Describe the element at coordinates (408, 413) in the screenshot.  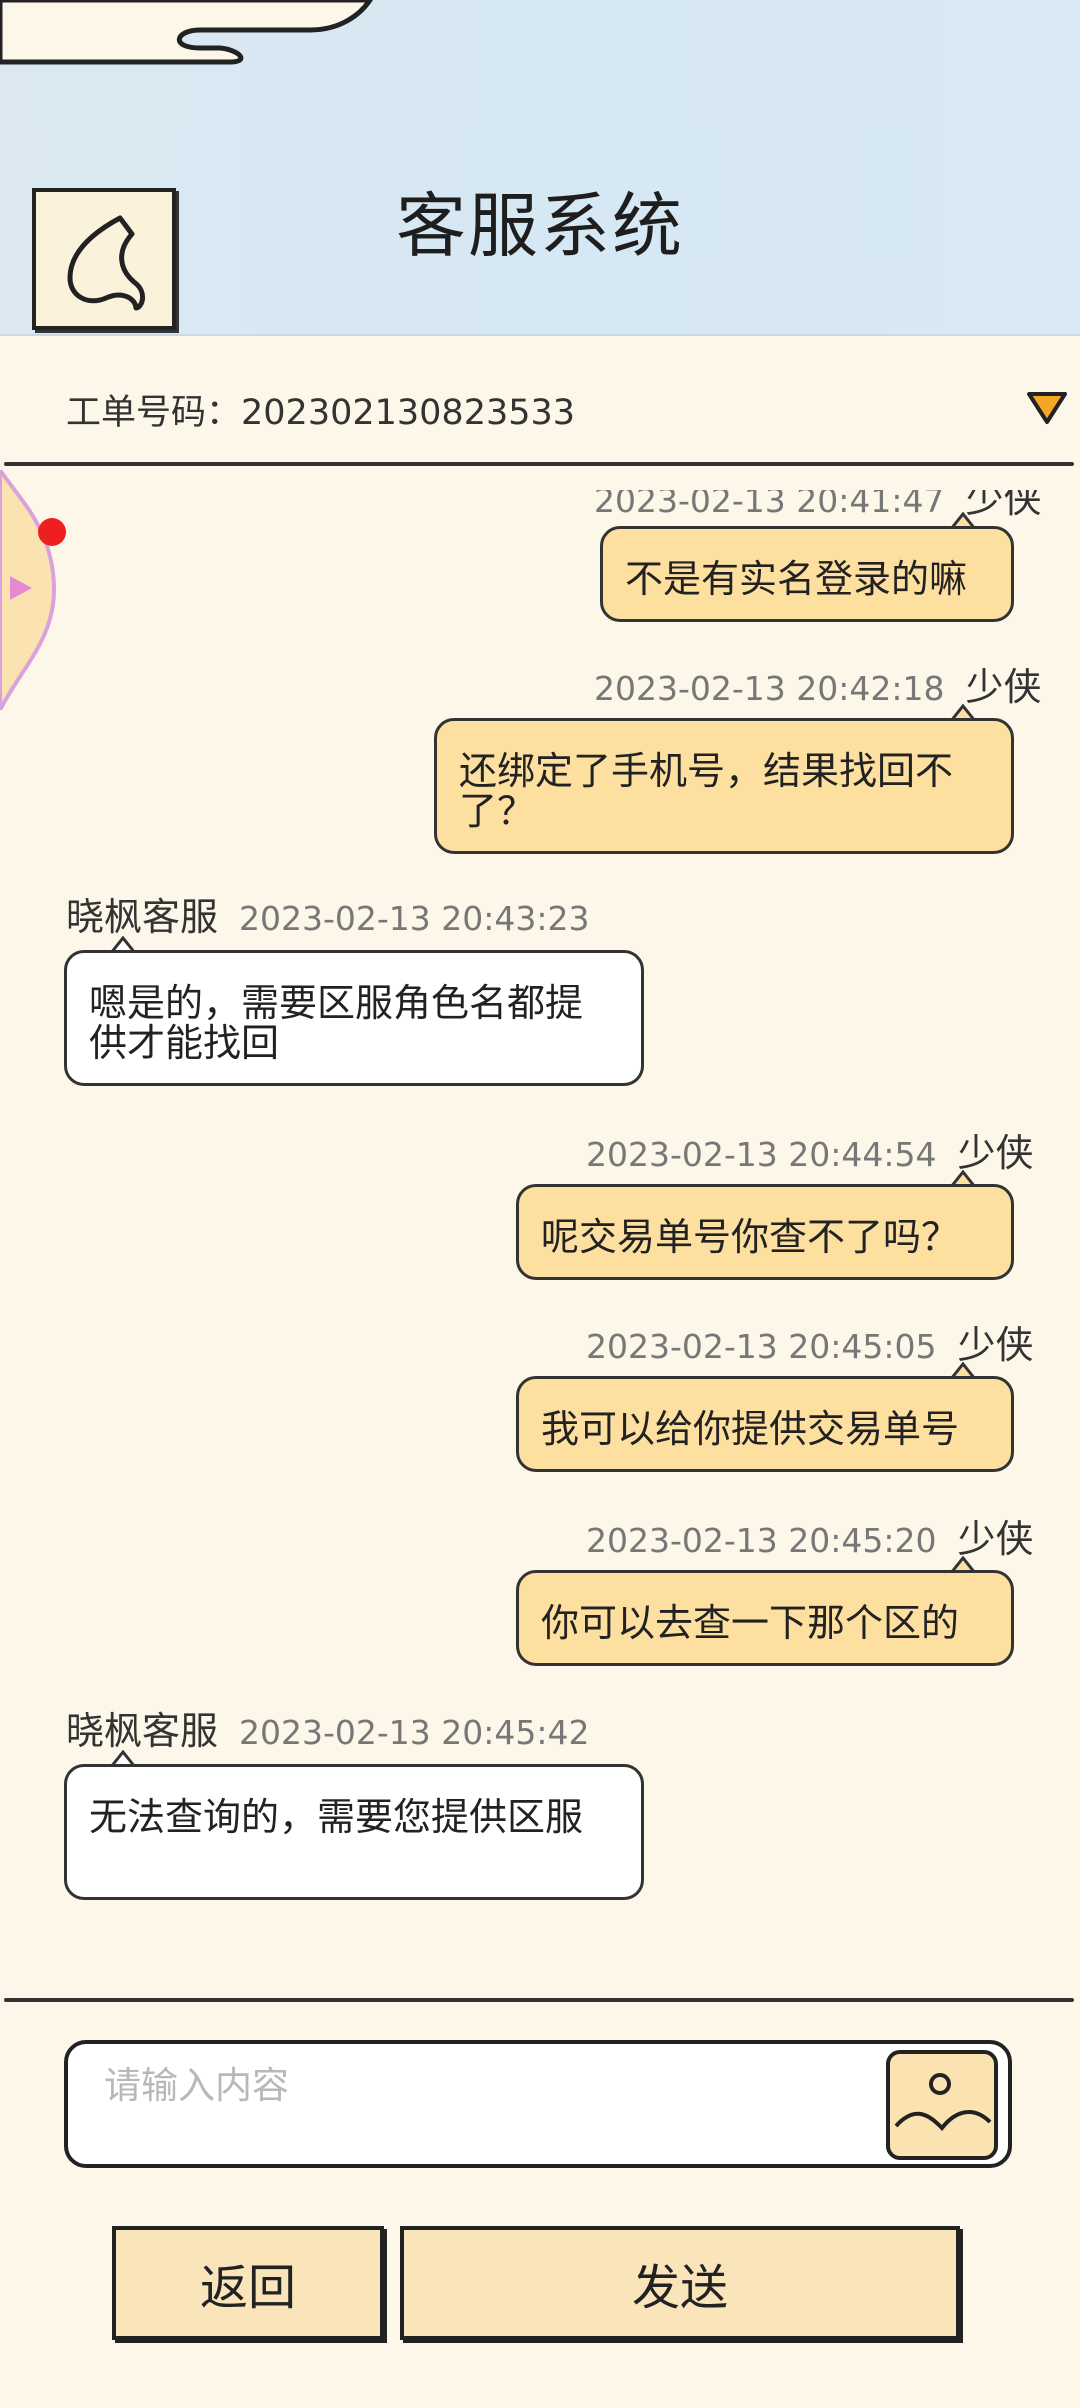
I see `ticket-number: 202302130823533` at that location.